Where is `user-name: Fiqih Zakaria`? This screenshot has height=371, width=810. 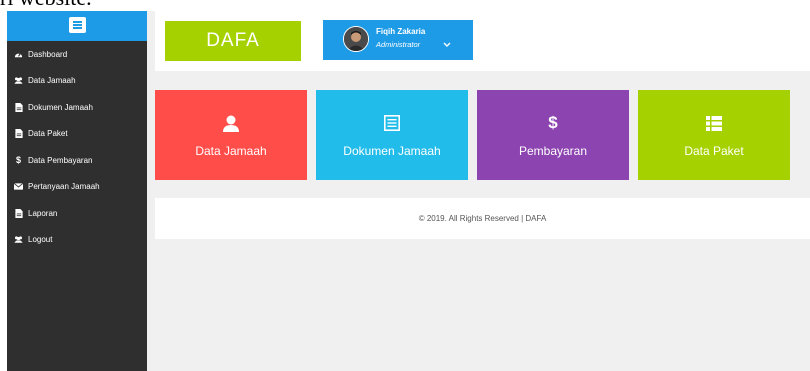 user-name: Fiqih Zakaria is located at coordinates (401, 31).